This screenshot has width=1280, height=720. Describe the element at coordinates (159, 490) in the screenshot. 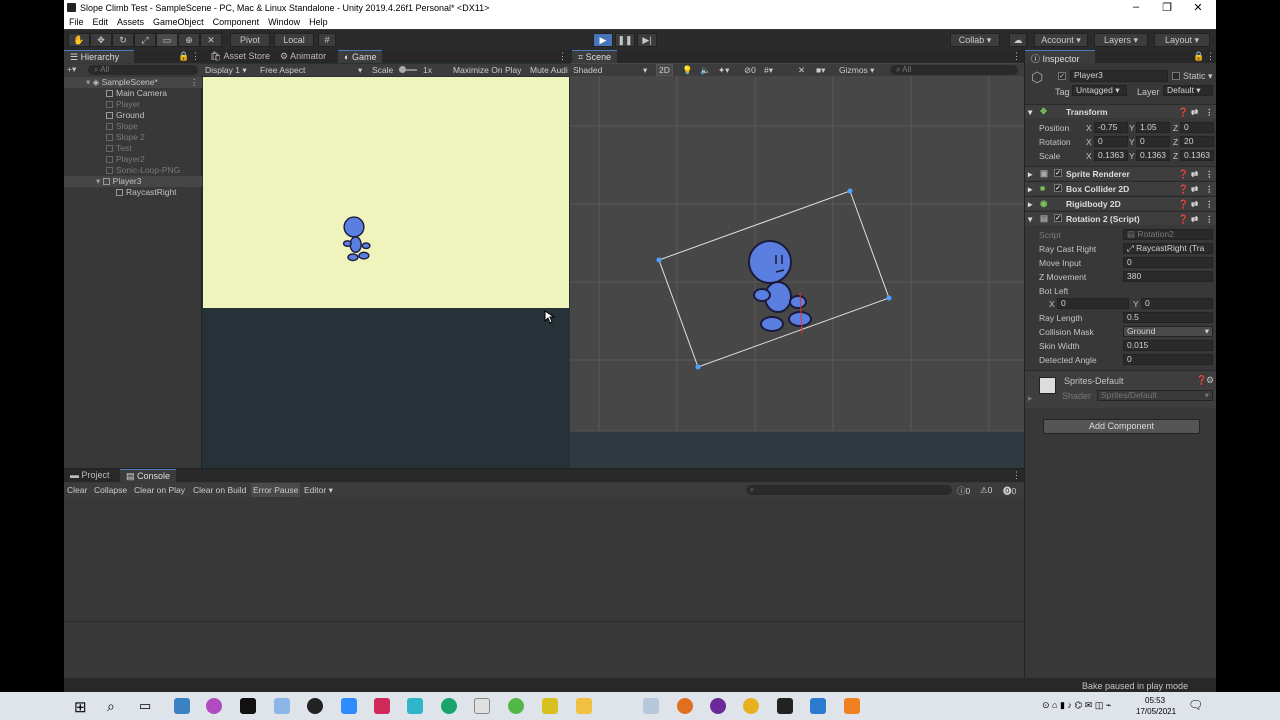

I see `console-clear-on-play-button: Clear on Play` at that location.